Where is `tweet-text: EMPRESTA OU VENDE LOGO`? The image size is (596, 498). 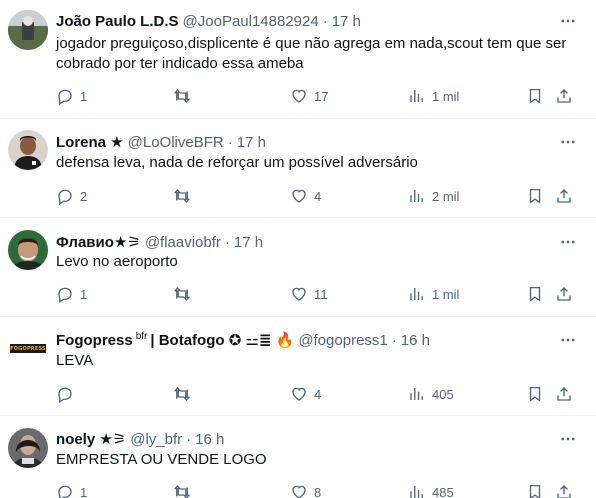 tweet-text: EMPRESTA OU VENDE LOGO is located at coordinates (161, 459).